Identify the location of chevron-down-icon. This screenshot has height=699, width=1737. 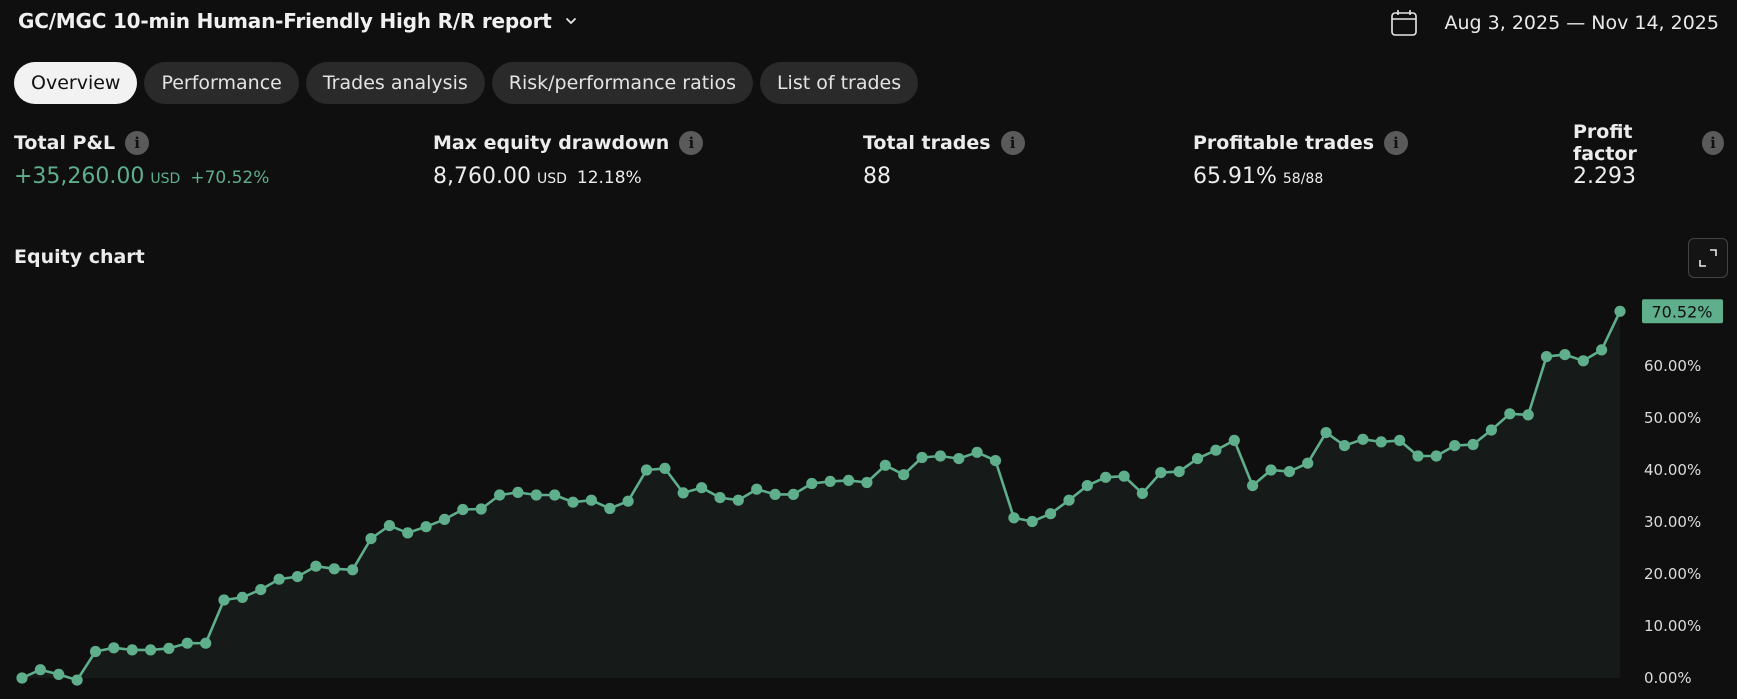
(571, 21).